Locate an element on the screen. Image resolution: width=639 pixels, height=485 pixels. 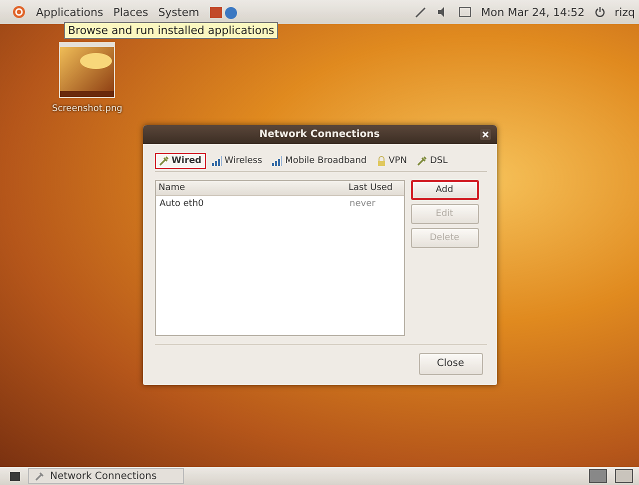
column-header: Last Used is located at coordinates (375, 187).